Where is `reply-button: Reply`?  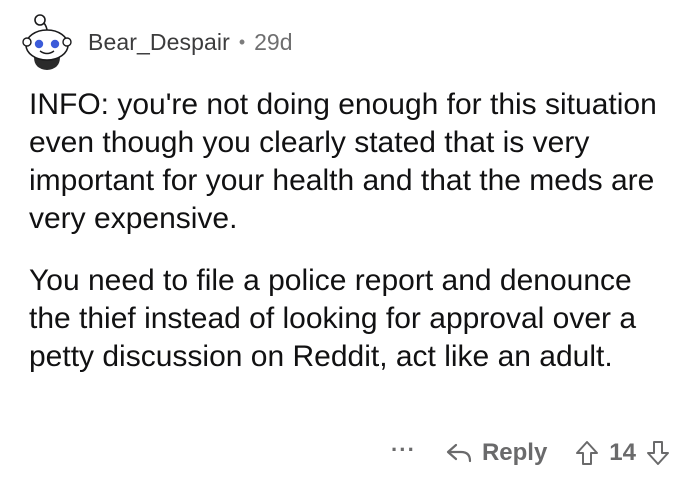 reply-button: Reply is located at coordinates (496, 453).